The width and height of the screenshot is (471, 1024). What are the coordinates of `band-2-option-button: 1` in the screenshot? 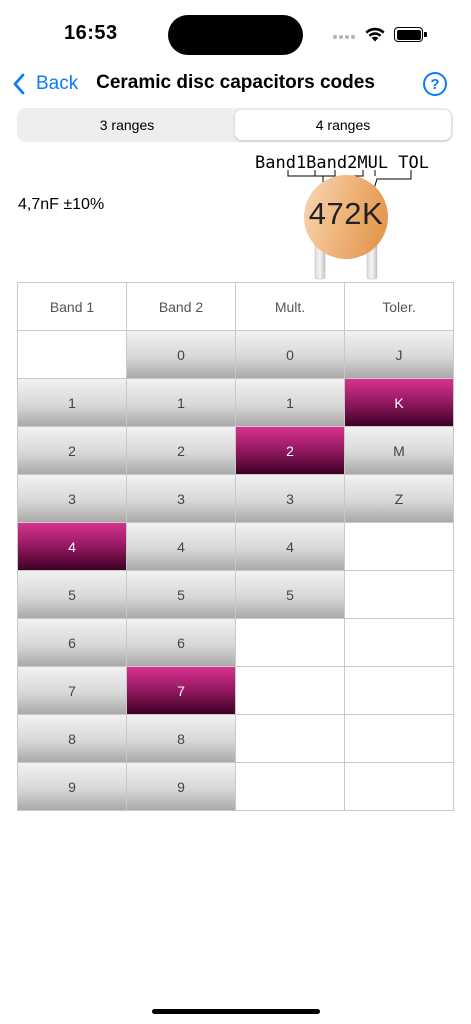 It's located at (181, 402).